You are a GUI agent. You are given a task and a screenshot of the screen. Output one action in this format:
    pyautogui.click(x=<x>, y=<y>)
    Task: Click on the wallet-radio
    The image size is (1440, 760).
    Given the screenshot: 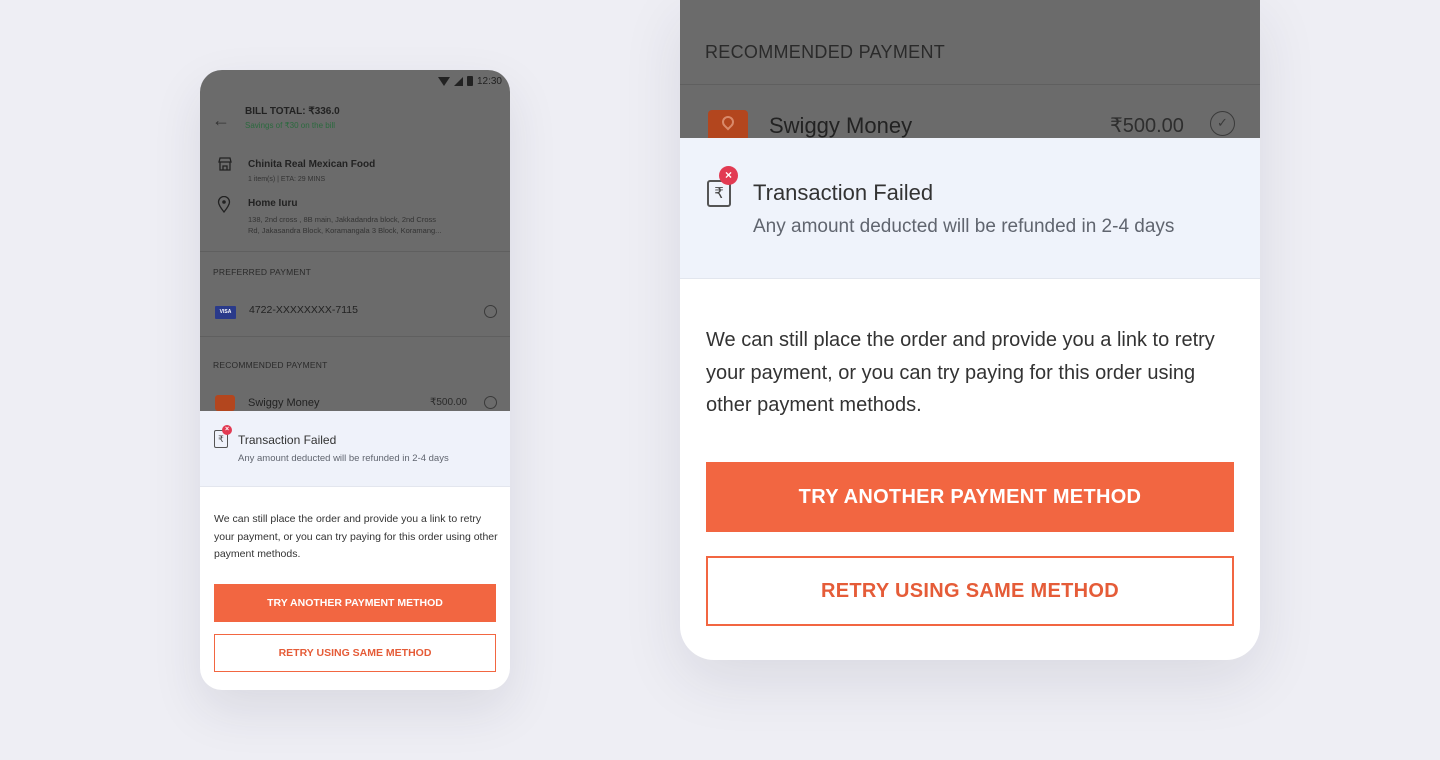 What is the action you would take?
    pyautogui.click(x=490, y=402)
    